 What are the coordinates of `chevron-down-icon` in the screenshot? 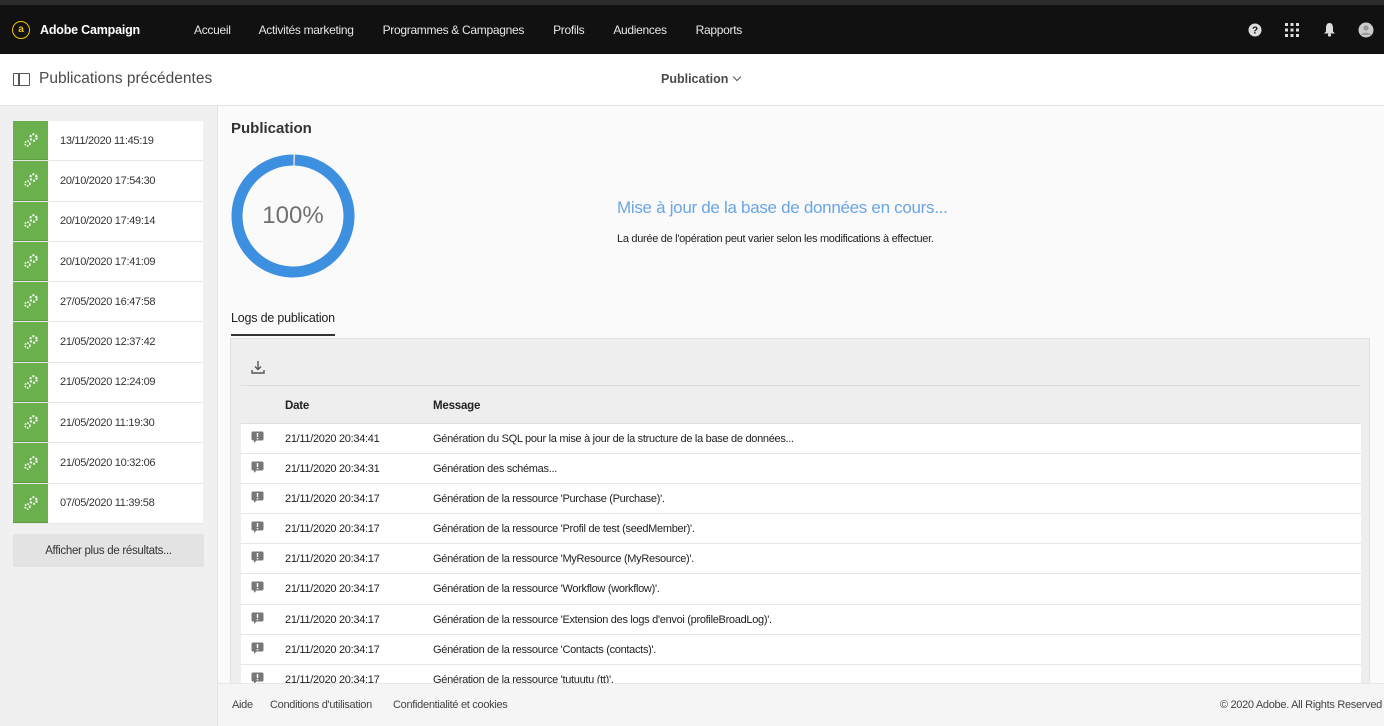 It's located at (737, 77).